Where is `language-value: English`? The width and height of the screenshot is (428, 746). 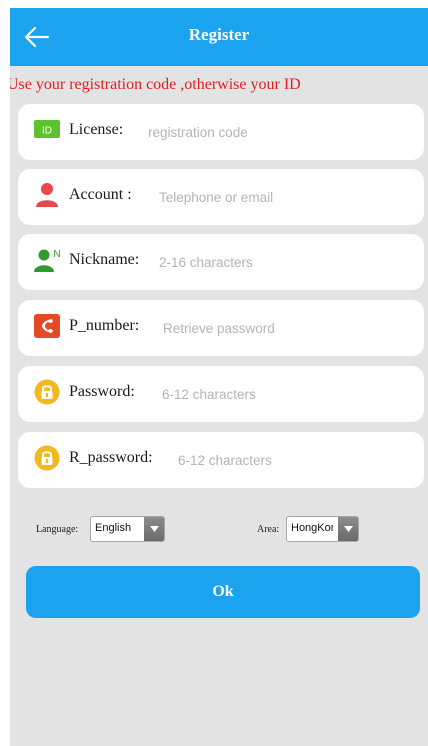 language-value: English is located at coordinates (113, 528).